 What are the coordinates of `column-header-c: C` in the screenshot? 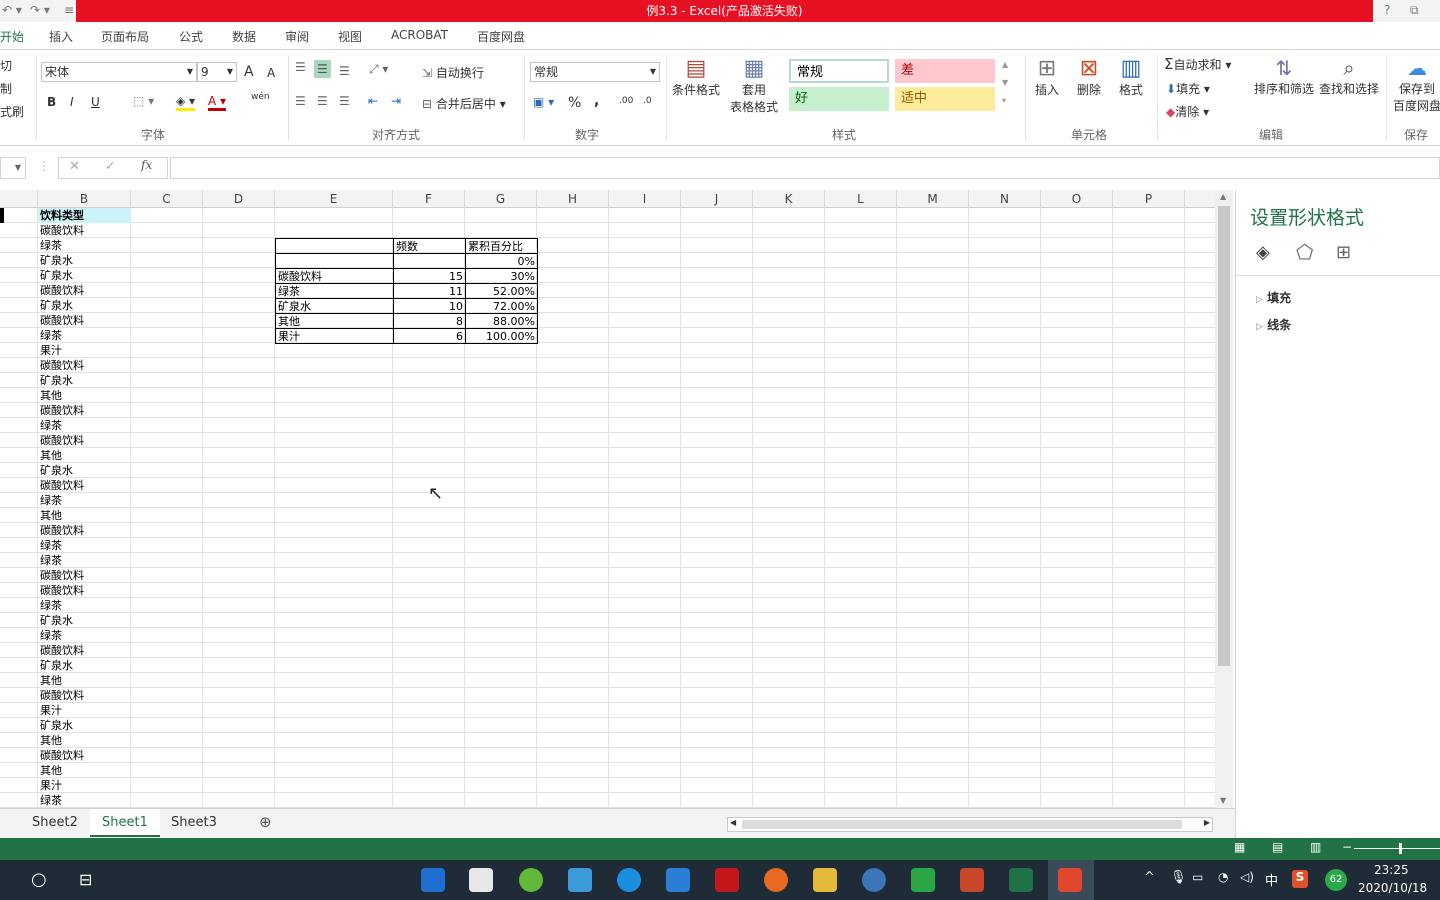 It's located at (167, 199).